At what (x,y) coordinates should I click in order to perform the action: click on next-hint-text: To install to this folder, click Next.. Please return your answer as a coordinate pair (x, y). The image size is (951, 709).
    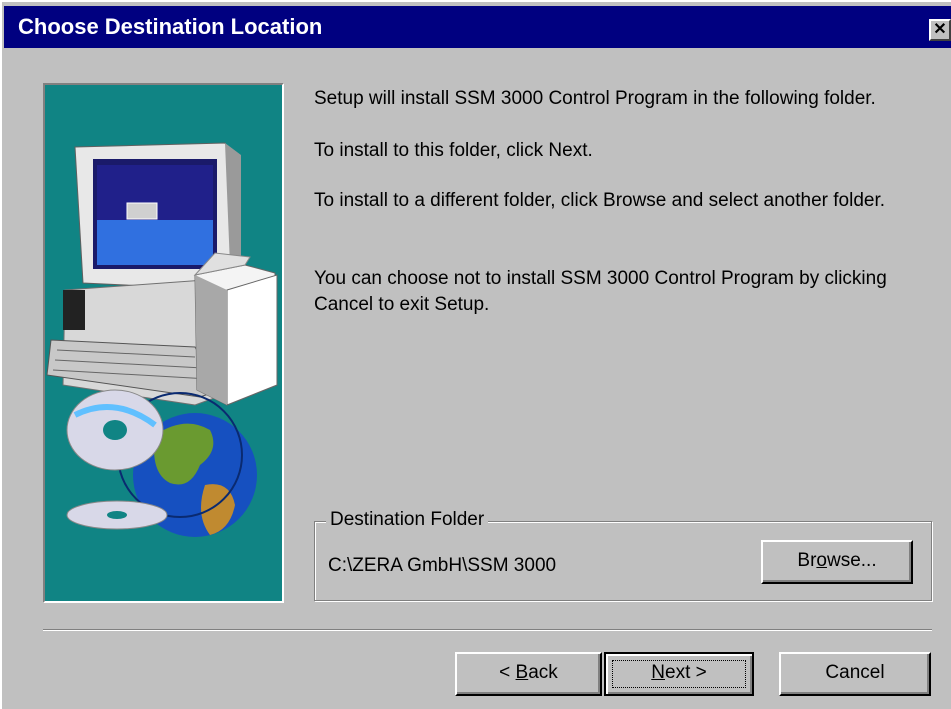
    Looking at the image, I should click on (453, 150).